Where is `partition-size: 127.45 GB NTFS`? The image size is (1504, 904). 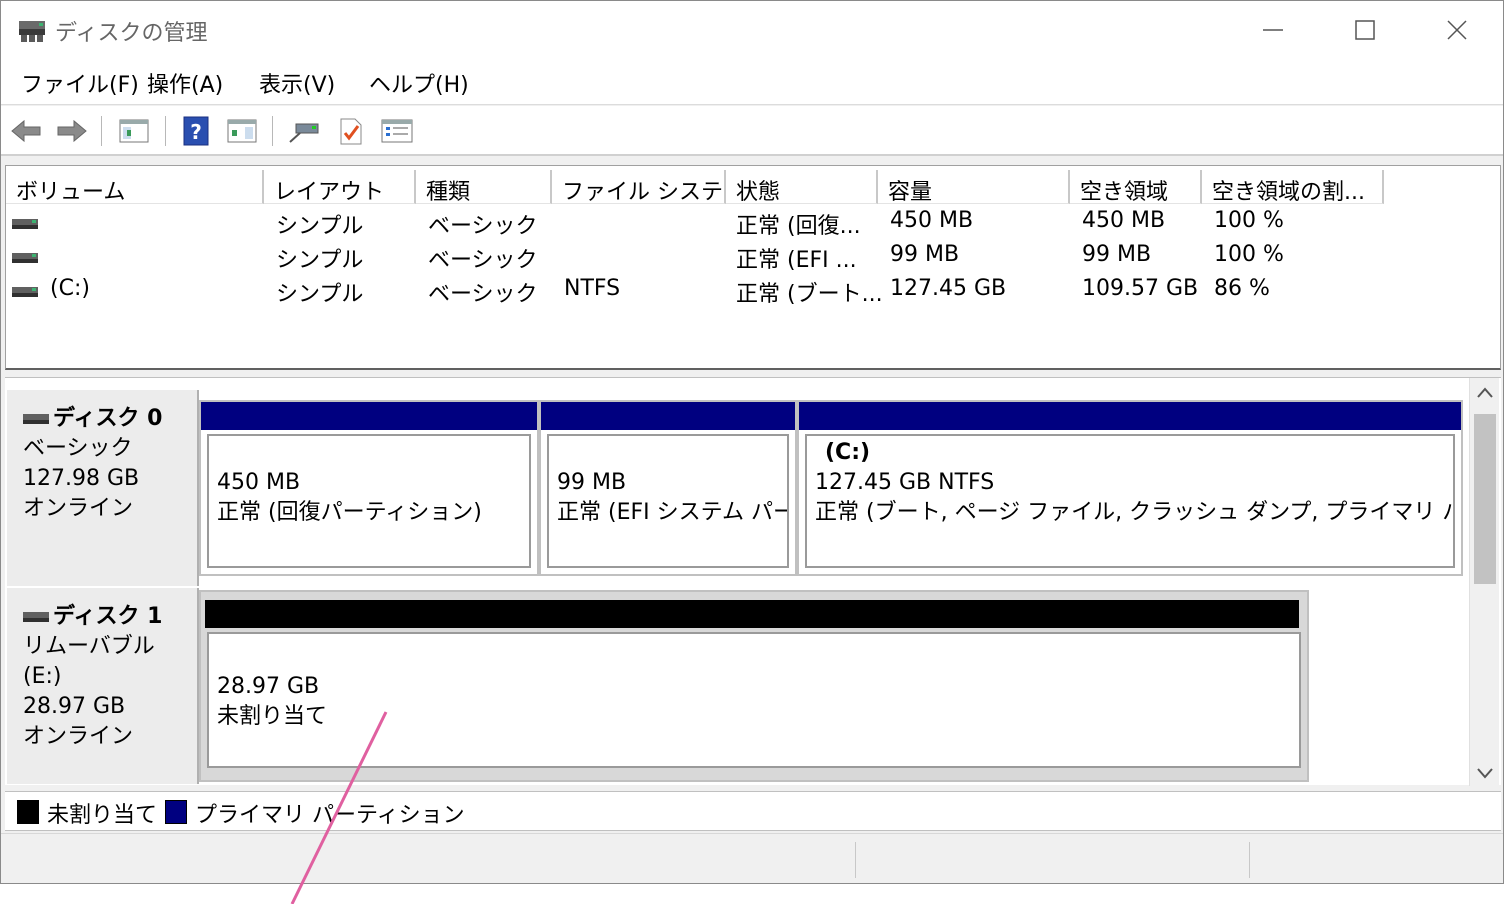 partition-size: 127.45 GB NTFS is located at coordinates (905, 482).